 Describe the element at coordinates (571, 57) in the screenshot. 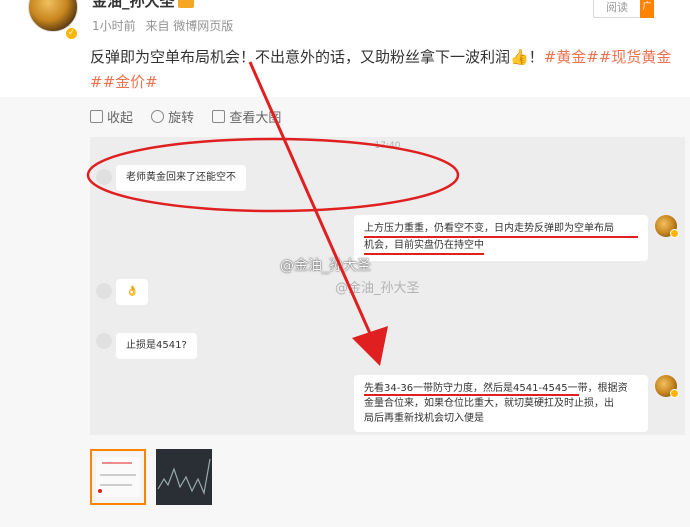

I see `tag-gold: #黄金#` at that location.